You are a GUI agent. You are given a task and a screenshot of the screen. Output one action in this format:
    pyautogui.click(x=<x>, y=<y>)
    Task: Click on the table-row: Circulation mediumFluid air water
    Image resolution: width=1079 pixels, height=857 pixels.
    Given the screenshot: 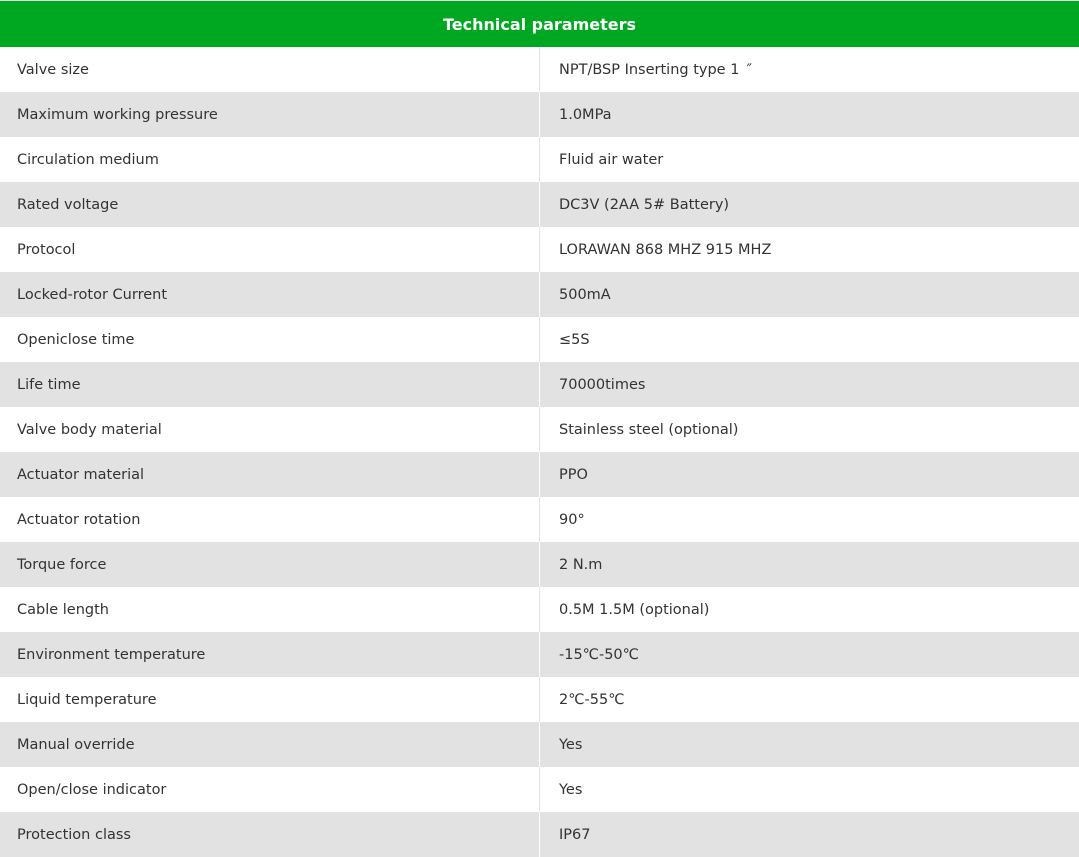 What is the action you would take?
    pyautogui.click(x=539, y=159)
    